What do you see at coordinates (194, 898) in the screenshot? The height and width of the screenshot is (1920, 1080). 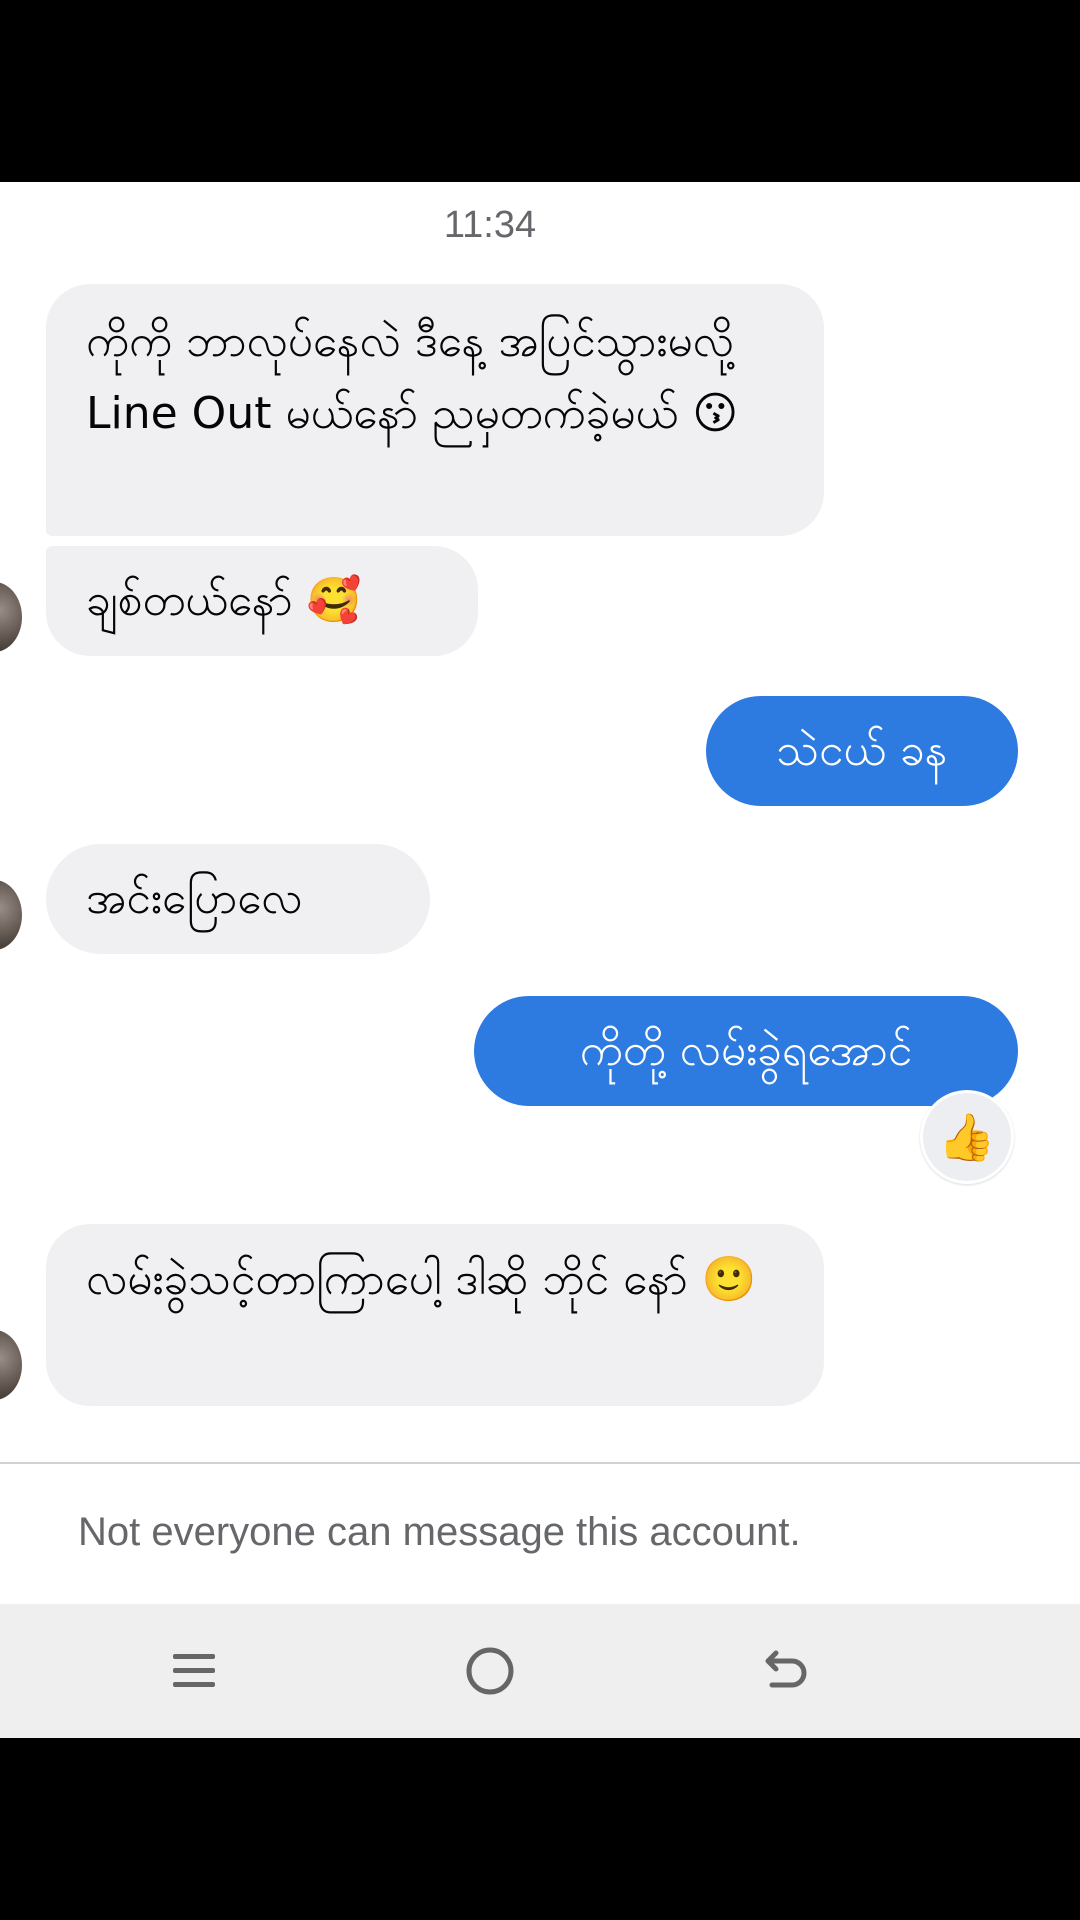 I see `message-text: အင်းပြောလေ` at bounding box center [194, 898].